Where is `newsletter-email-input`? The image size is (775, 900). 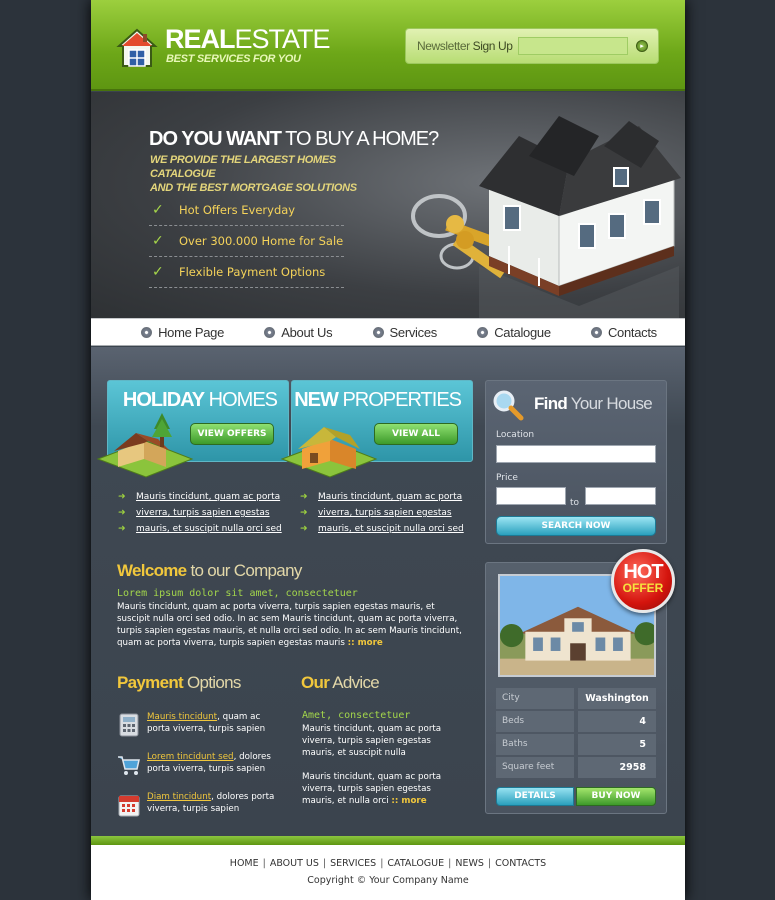 newsletter-email-input is located at coordinates (573, 46).